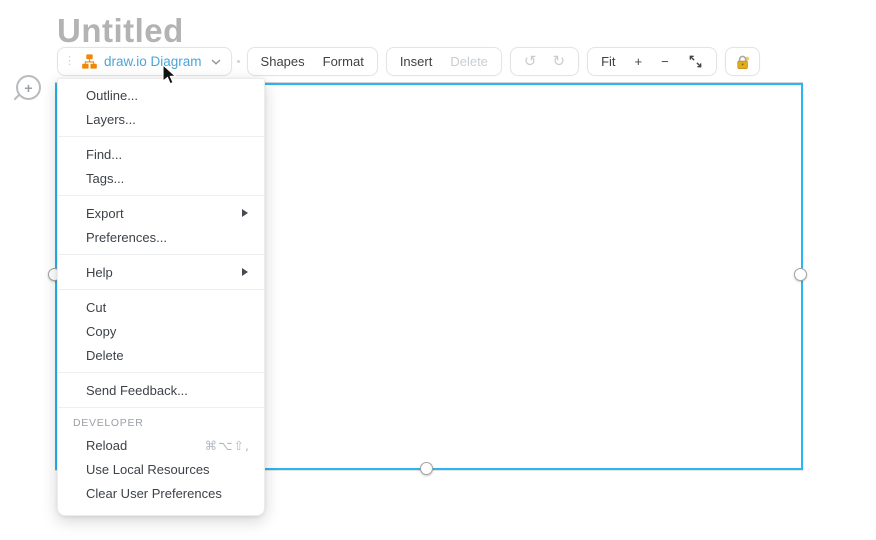 The width and height of the screenshot is (876, 540). What do you see at coordinates (169, 74) in the screenshot?
I see `mouse-cursor-icon` at bounding box center [169, 74].